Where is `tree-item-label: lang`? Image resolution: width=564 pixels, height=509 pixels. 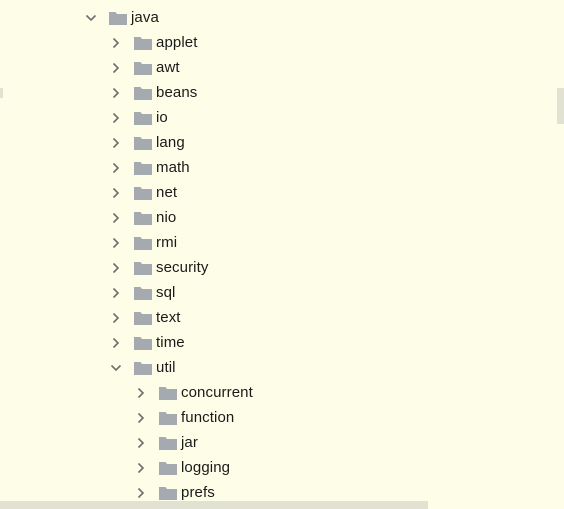
tree-item-label: lang is located at coordinates (170, 142).